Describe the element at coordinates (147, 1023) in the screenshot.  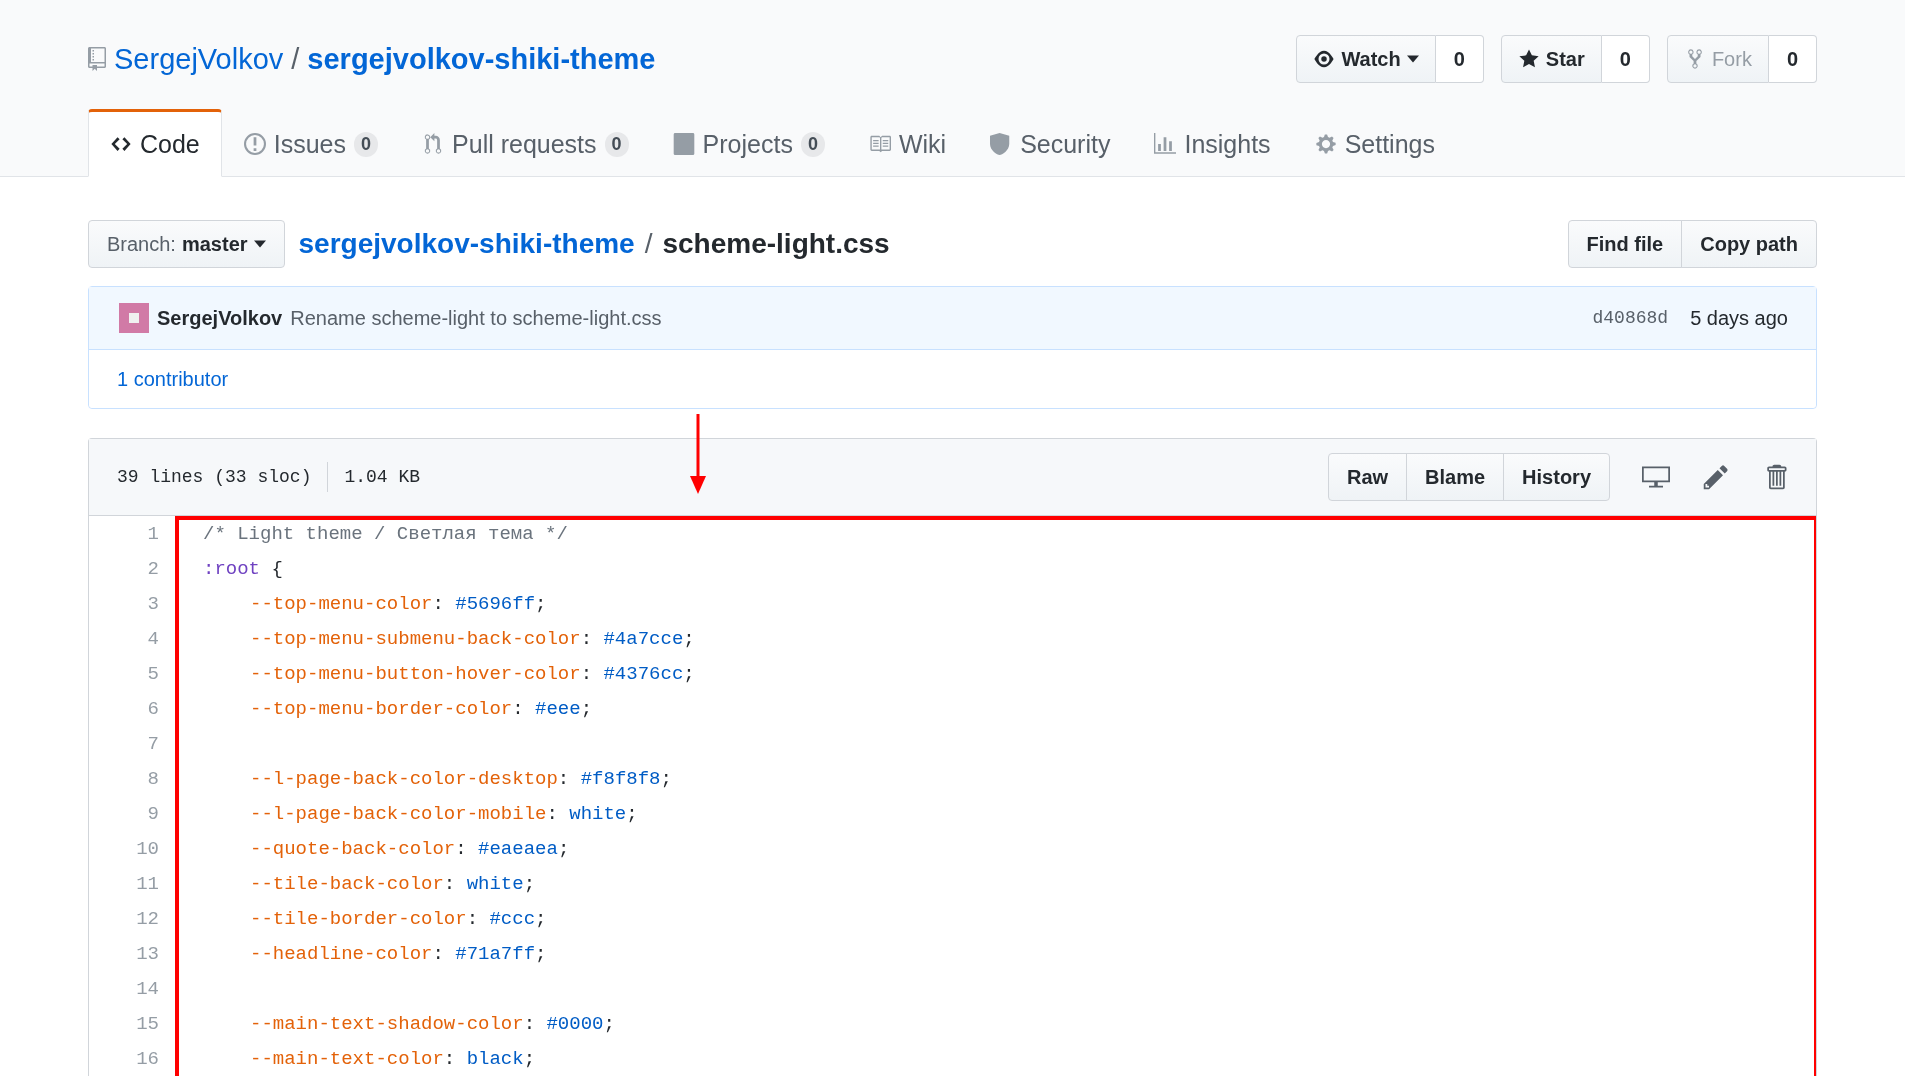
I see `line-number: 15` at that location.